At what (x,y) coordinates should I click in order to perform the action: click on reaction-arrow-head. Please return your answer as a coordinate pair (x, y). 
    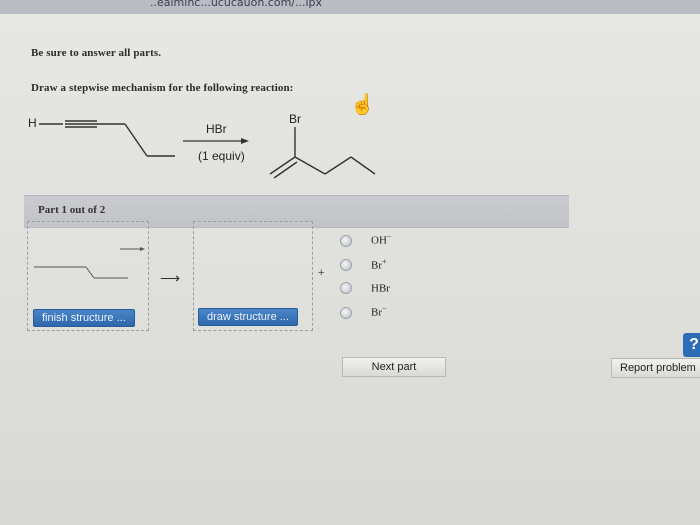
    Looking at the image, I should click on (245, 141).